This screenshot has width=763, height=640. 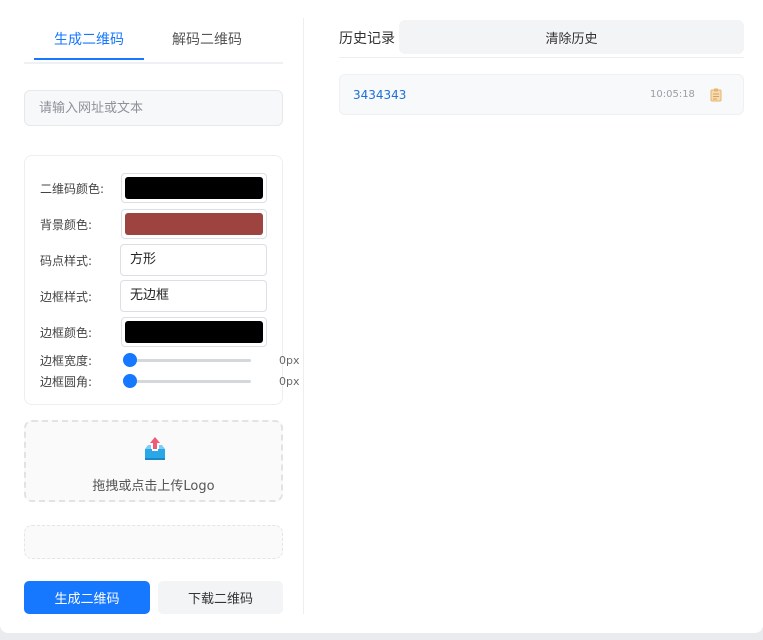 What do you see at coordinates (303, 316) in the screenshot?
I see `column-divider` at bounding box center [303, 316].